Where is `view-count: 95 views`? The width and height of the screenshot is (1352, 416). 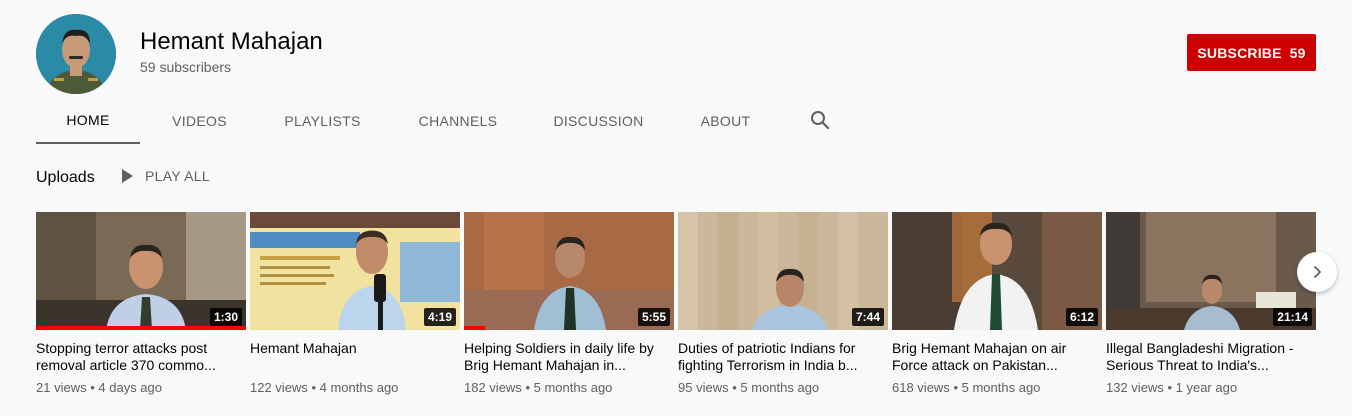 view-count: 95 views is located at coordinates (703, 387).